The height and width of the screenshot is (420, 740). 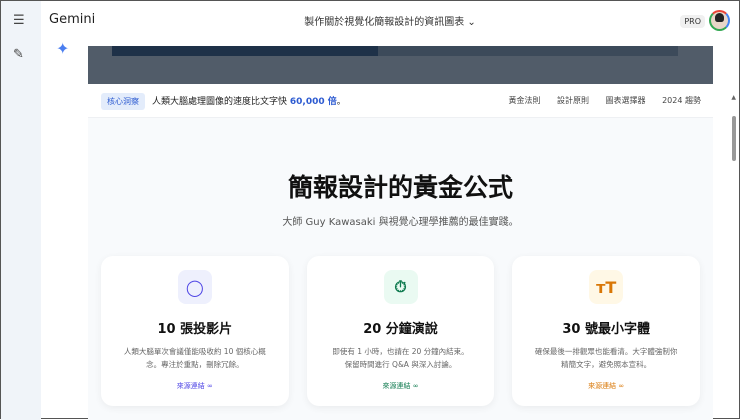 I want to click on card-title: 20 分鐘演說, so click(x=400, y=329).